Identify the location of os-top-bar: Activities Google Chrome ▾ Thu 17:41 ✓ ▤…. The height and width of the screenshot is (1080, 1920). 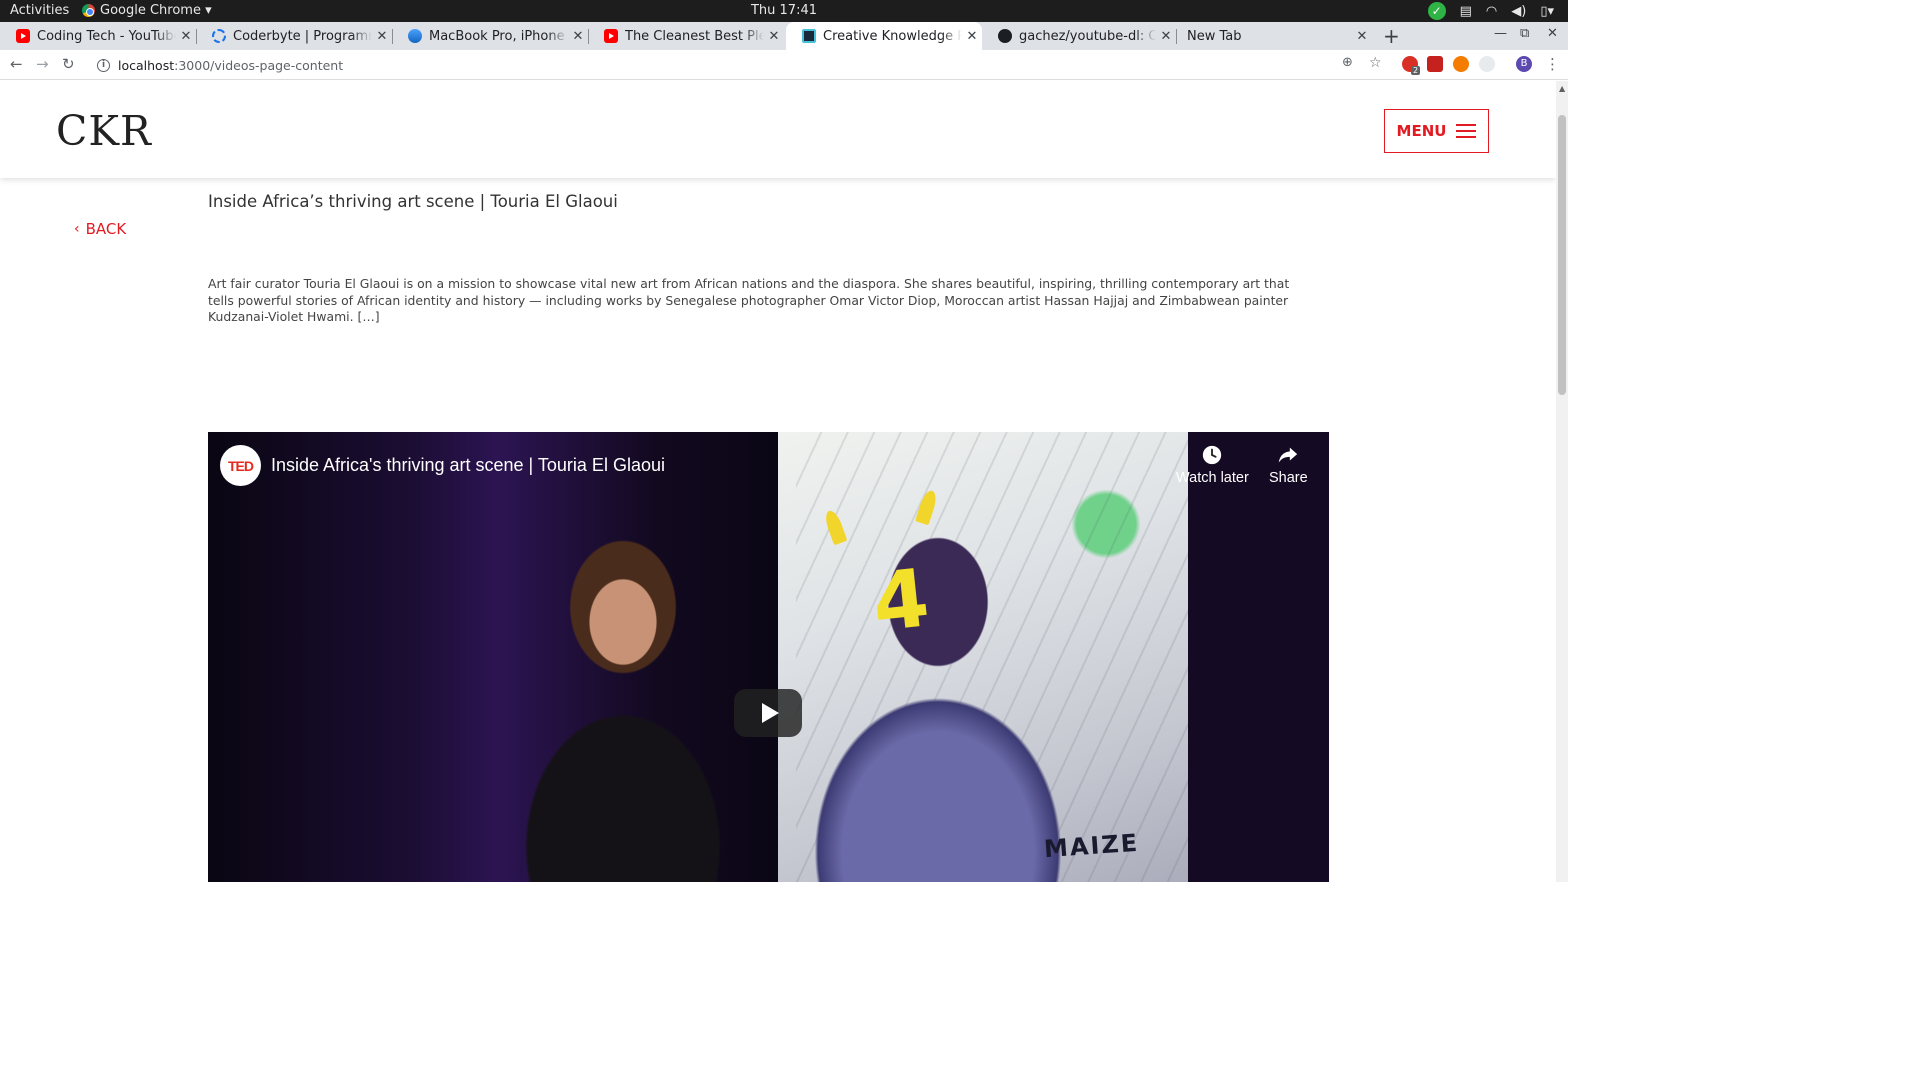
(784, 11).